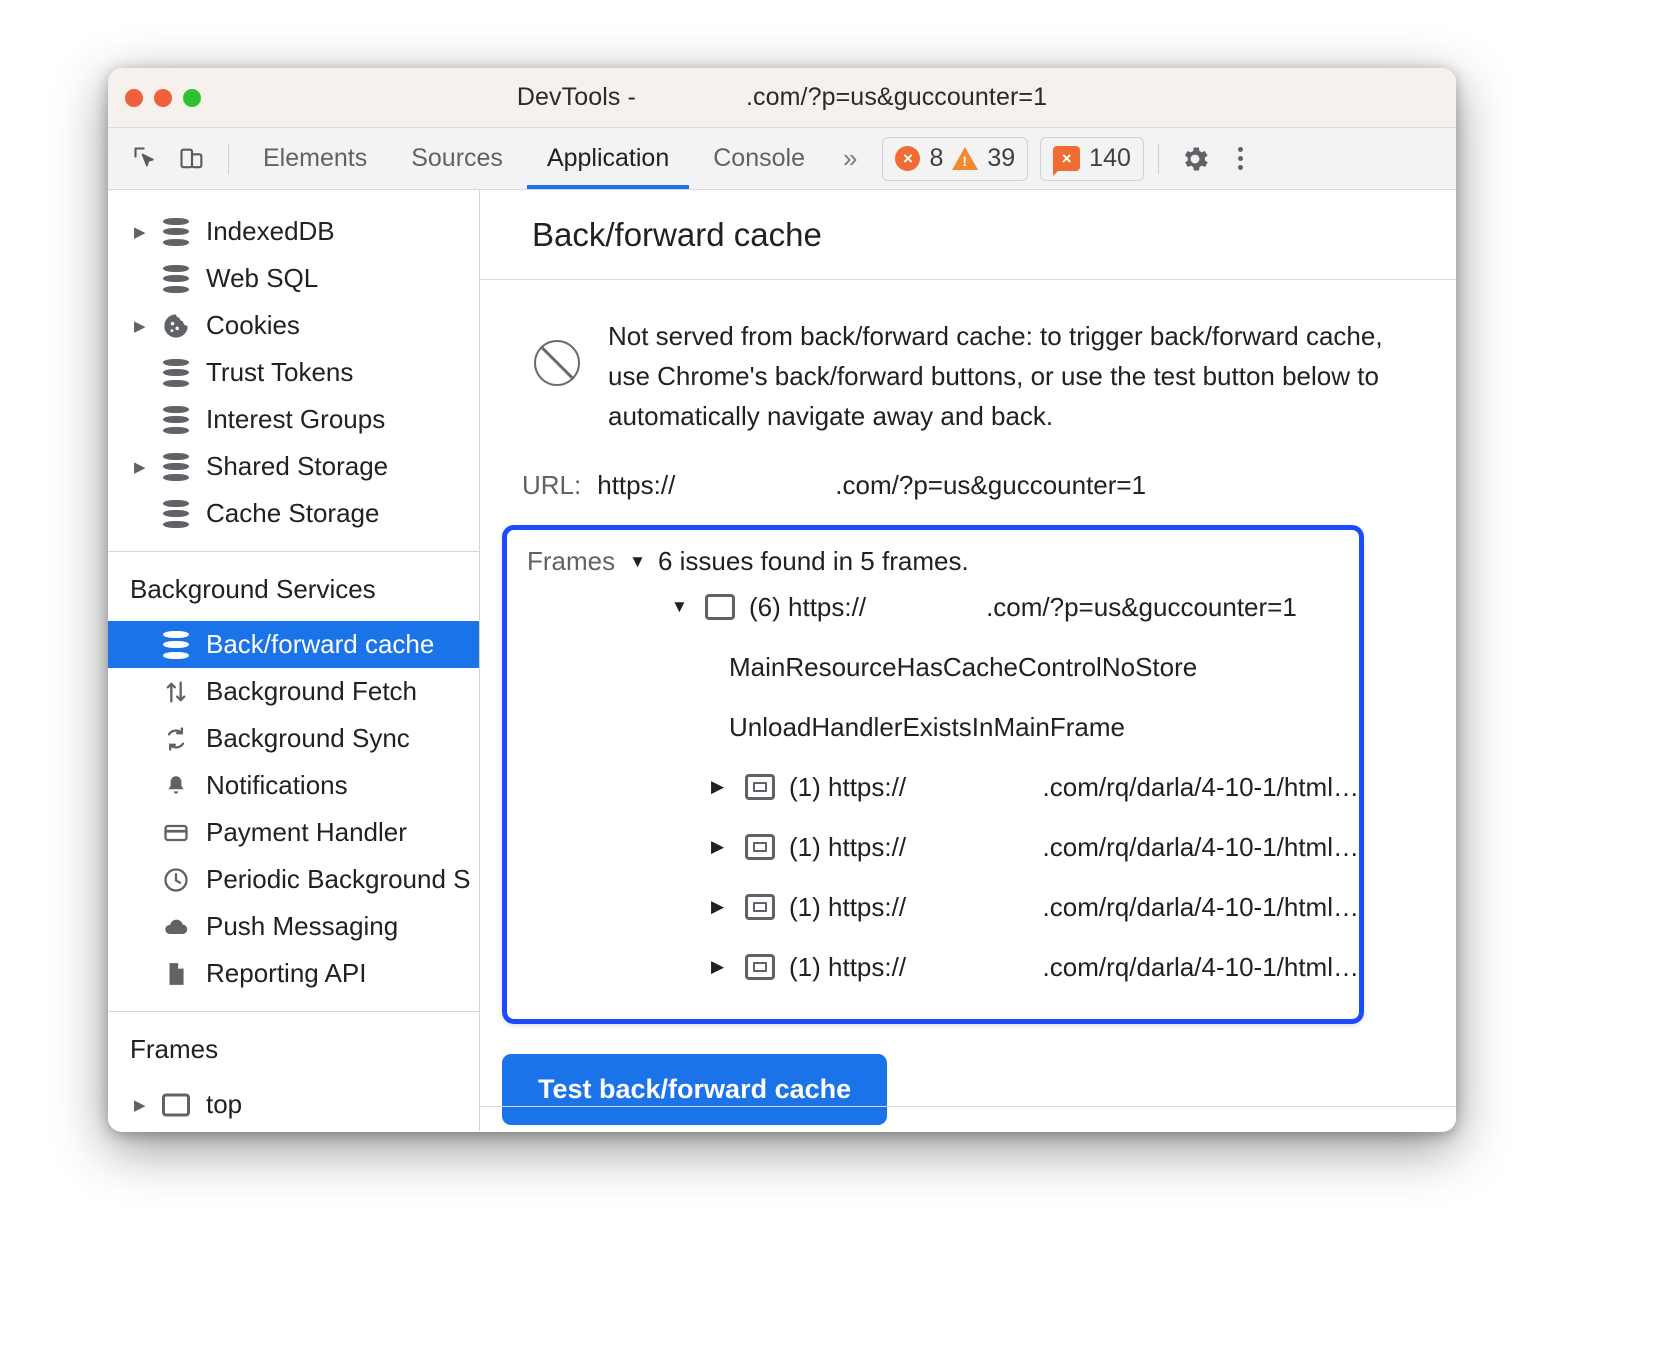  Describe the element at coordinates (146, 159) in the screenshot. I see `inspect-element-icon` at that location.